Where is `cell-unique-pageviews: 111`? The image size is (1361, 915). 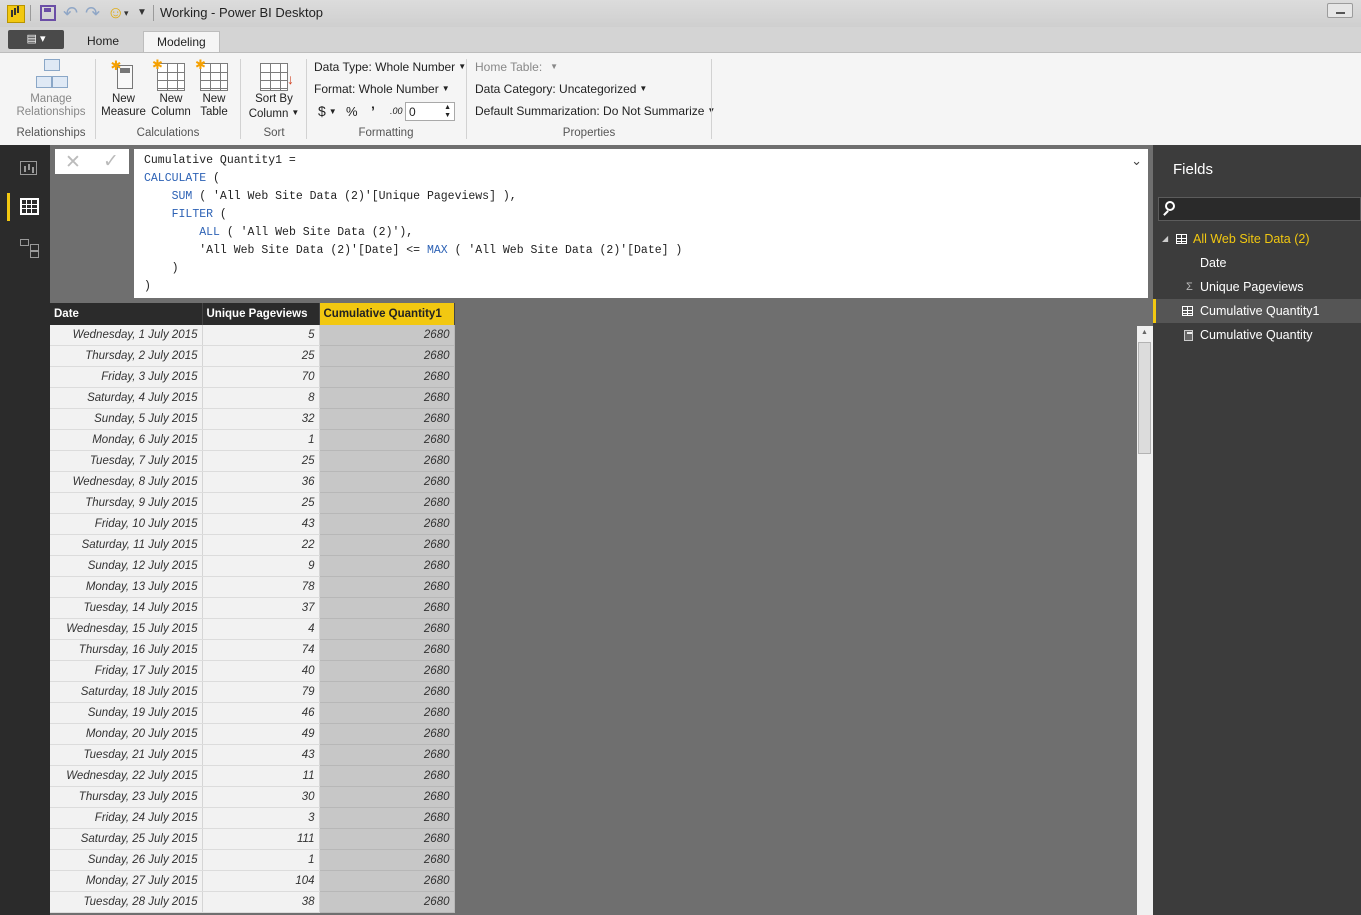
cell-unique-pageviews: 111 is located at coordinates (261, 839).